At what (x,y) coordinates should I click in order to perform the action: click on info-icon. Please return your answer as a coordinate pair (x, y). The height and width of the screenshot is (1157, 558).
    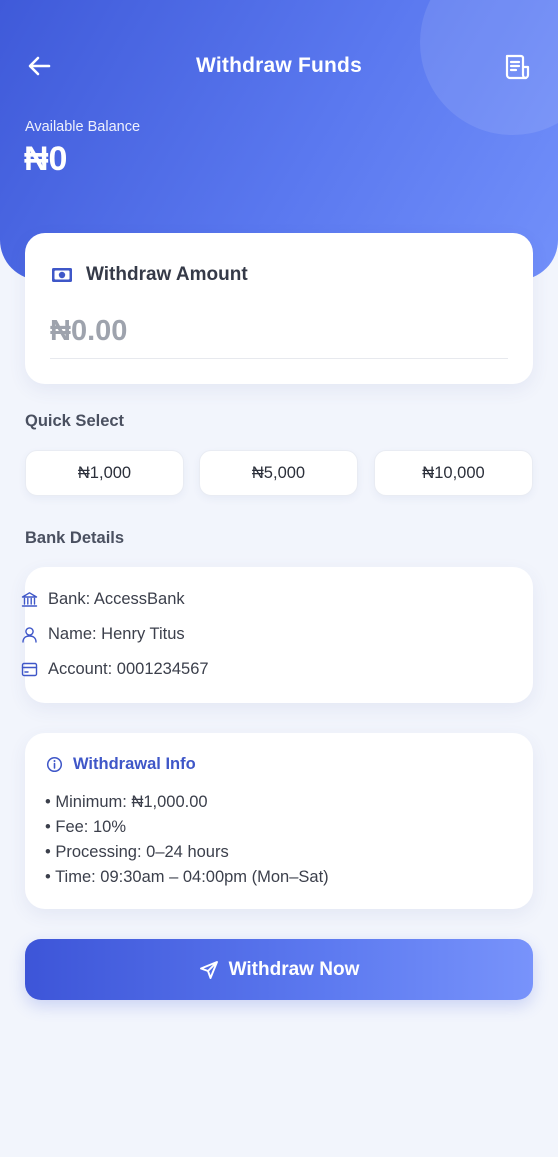
    Looking at the image, I should click on (54, 764).